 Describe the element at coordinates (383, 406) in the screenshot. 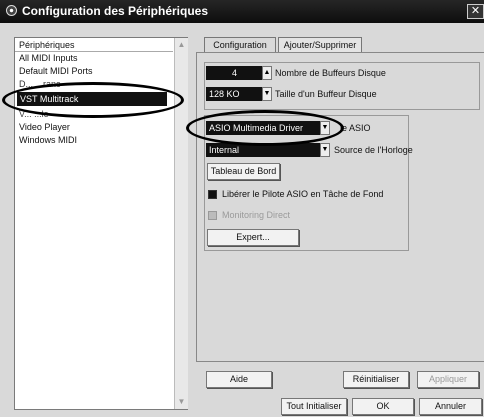

I see `ok-button: OK` at that location.